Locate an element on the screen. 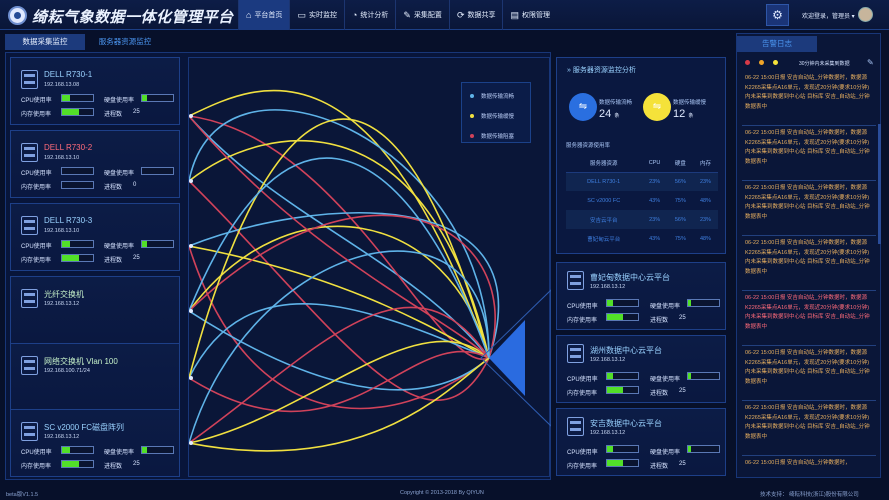 The width and height of the screenshot is (889, 500). panel-title: » 服务器资源监控分析 is located at coordinates (601, 70).